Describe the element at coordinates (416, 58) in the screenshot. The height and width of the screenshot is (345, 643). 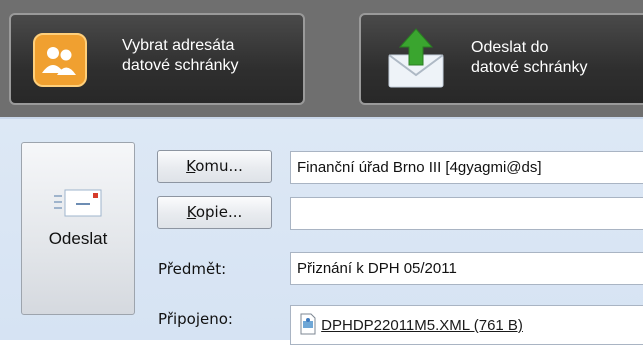
I see `envelope-upload-icon` at that location.